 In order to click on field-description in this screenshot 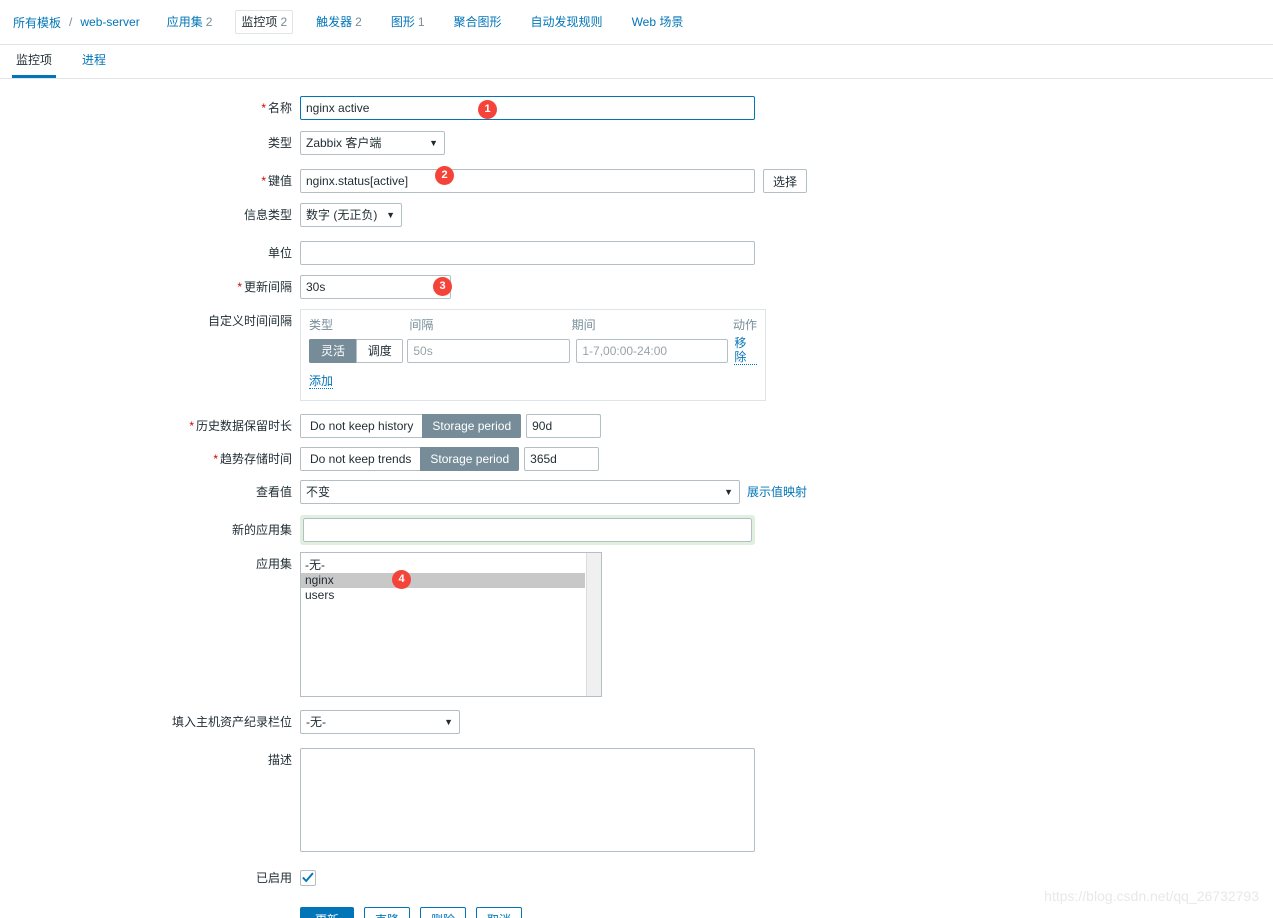, I will do `click(527, 802)`.